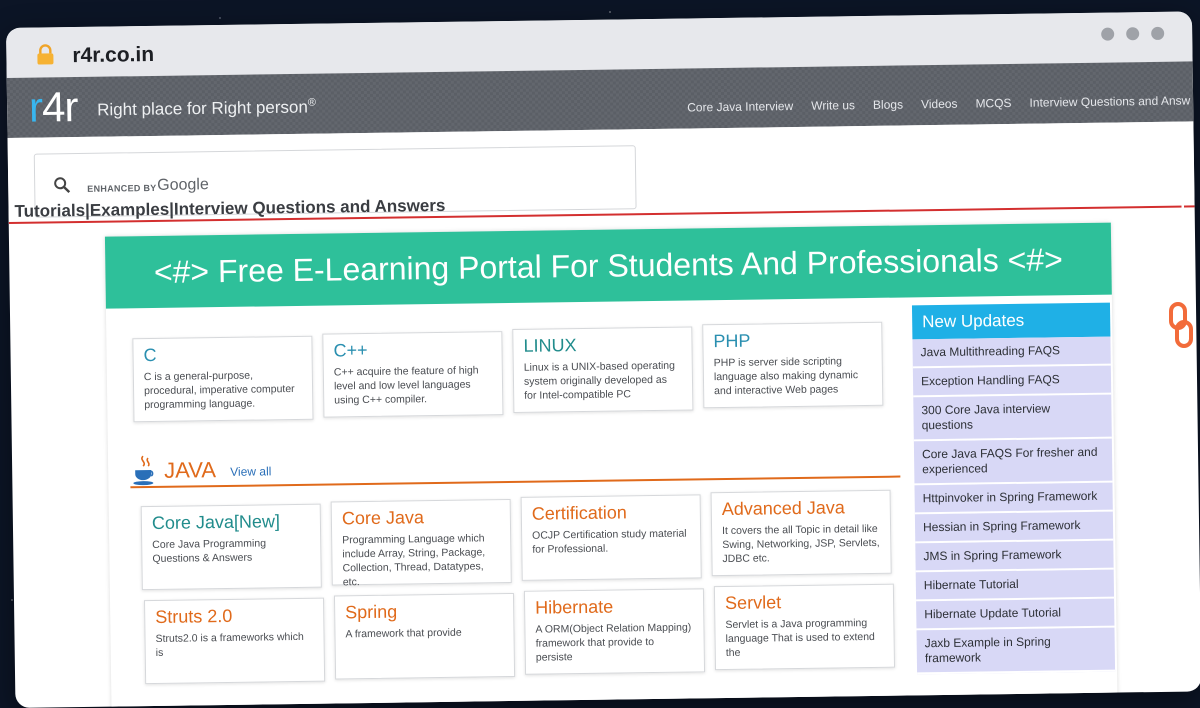  I want to click on sidebar-item: Hibernate Update Tutorial, so click(1015, 614).